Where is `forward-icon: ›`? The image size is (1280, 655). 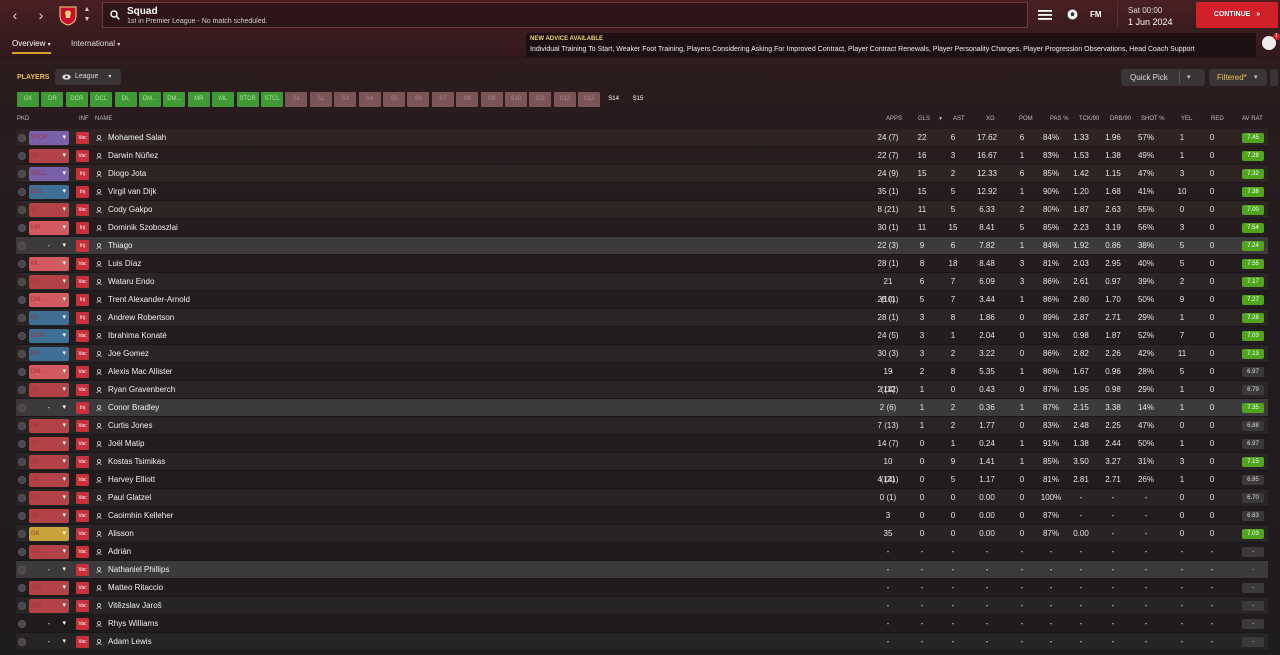 forward-icon: › is located at coordinates (41, 15).